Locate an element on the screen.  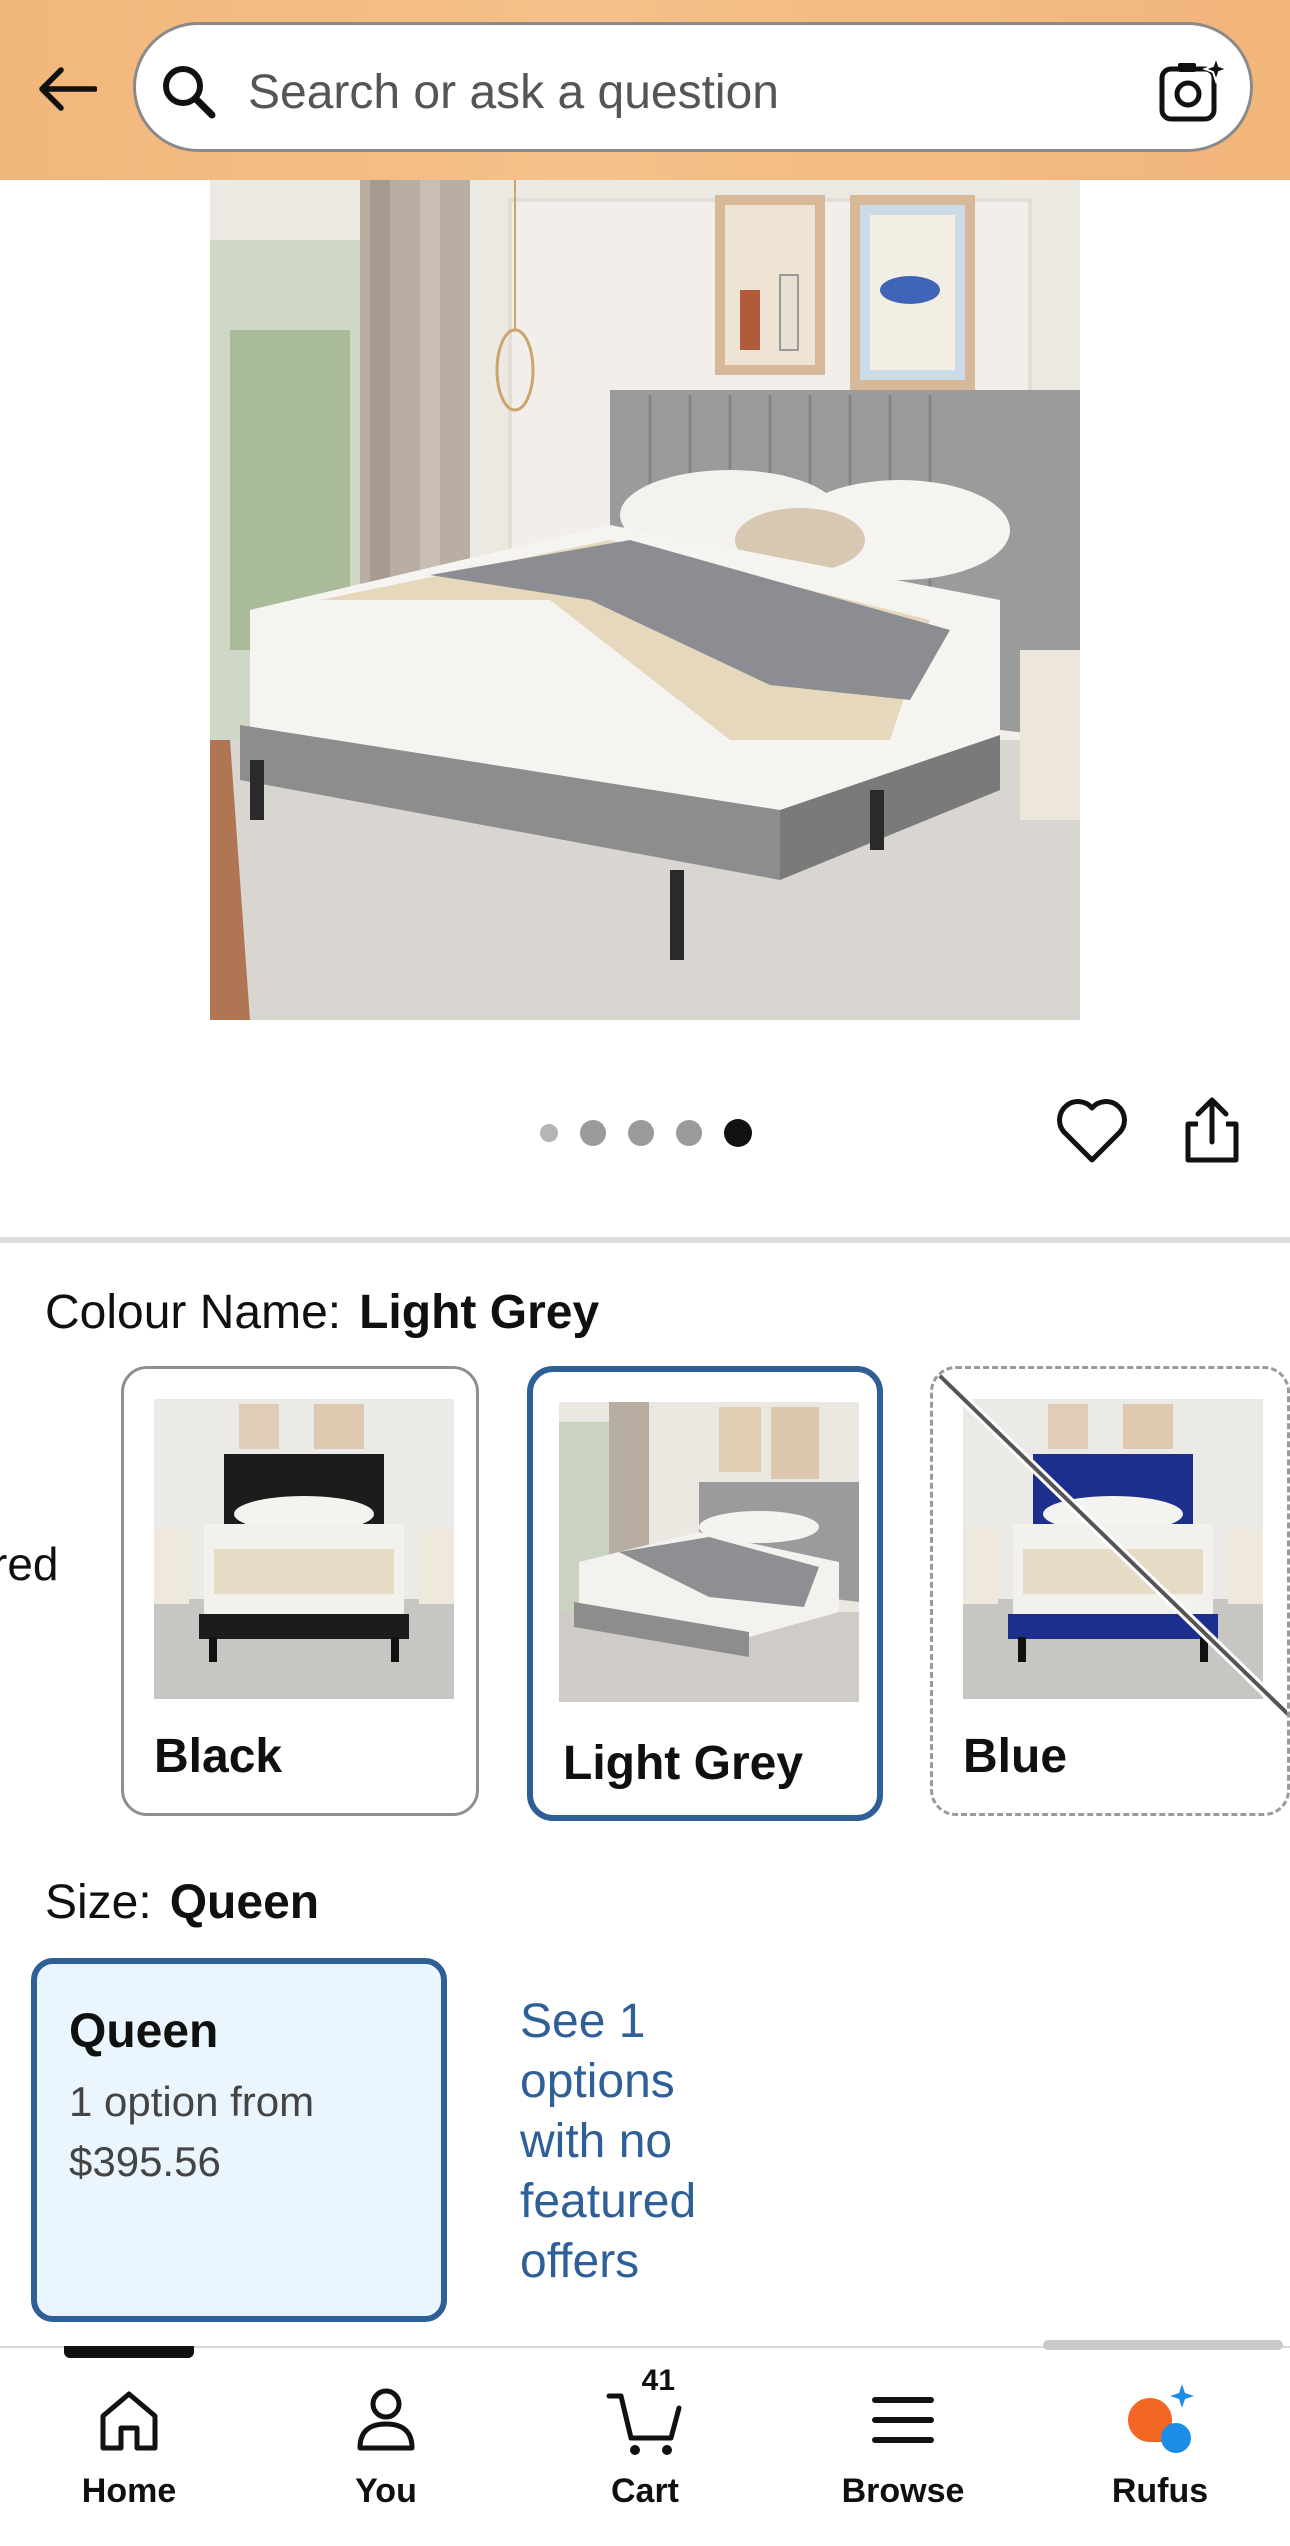
size-option-price: 1 option from $395.56 is located at coordinates (192, 2131).